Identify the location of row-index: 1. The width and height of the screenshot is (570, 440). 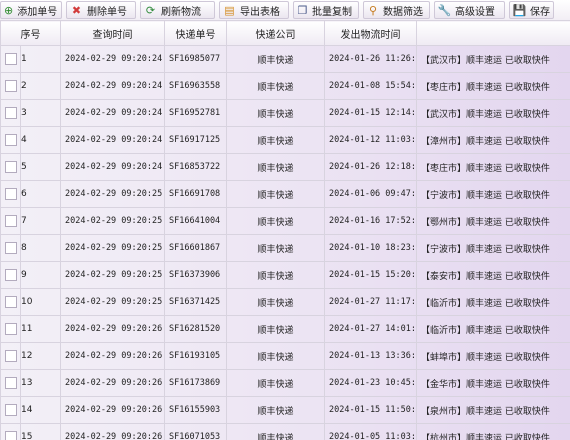
(40, 59).